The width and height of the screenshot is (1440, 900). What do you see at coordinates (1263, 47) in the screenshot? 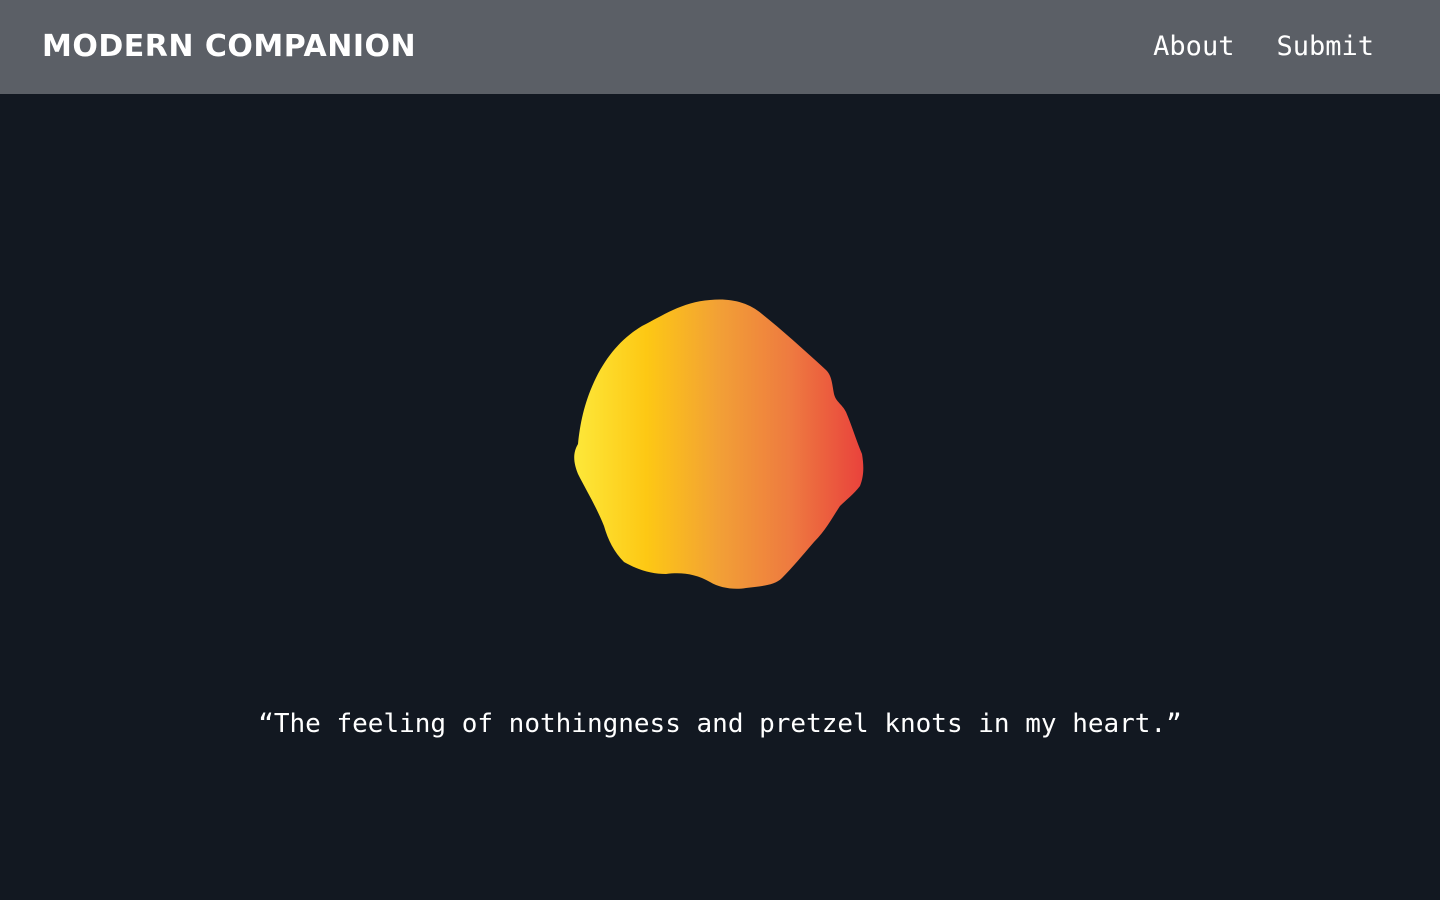
I see `main-nav: About Submit` at bounding box center [1263, 47].